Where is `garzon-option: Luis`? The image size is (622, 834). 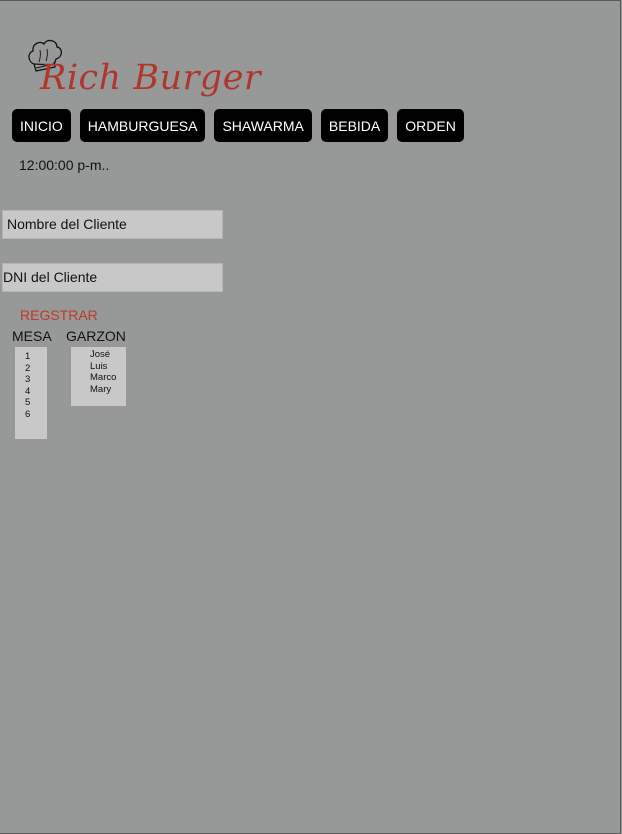 garzon-option: Luis is located at coordinates (98, 367).